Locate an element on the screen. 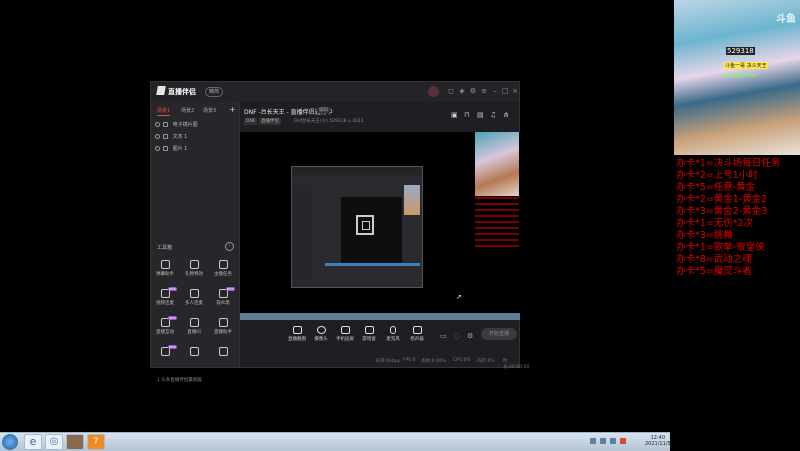  lock-icon: ⊓ is located at coordinates (467, 115).